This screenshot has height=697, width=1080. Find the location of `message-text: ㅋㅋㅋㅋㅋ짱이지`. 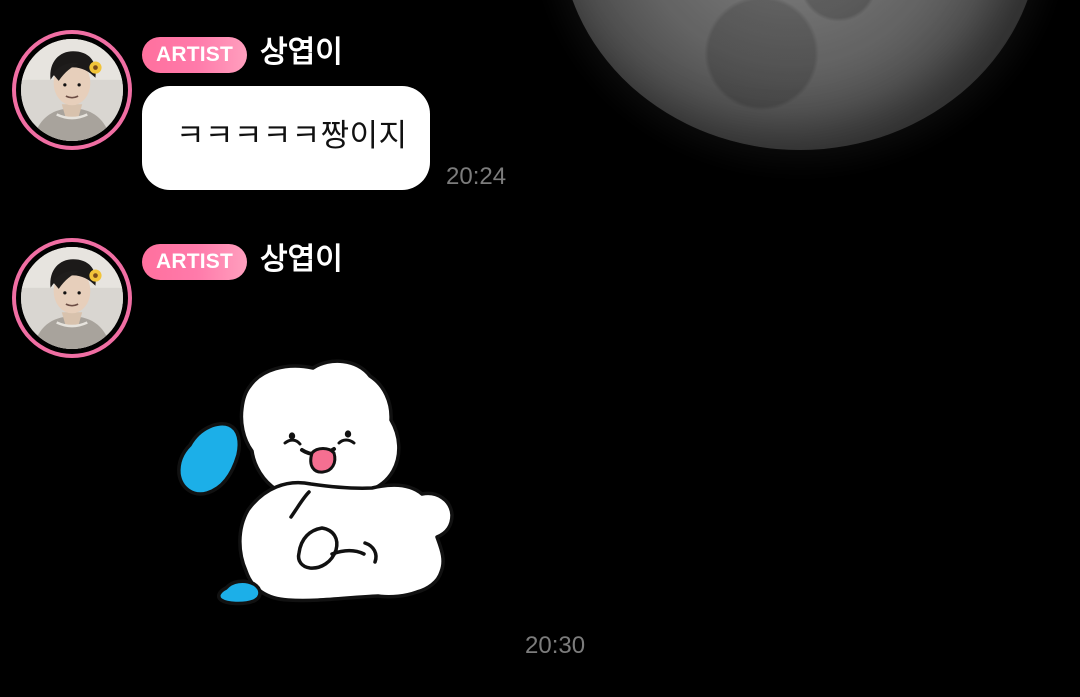

message-text: ㅋㅋㅋㅋㅋ짱이지 is located at coordinates (292, 136).